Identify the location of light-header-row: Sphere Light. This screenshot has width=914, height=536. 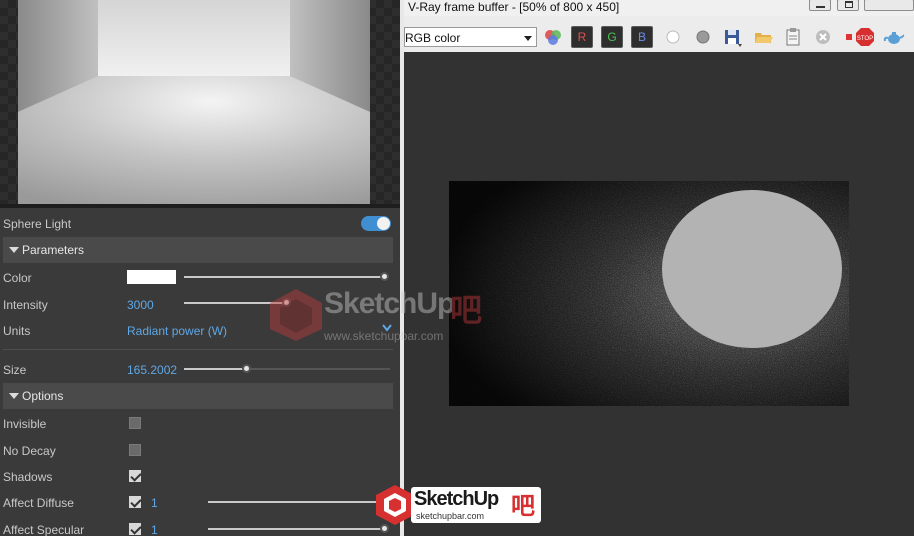
(198, 224).